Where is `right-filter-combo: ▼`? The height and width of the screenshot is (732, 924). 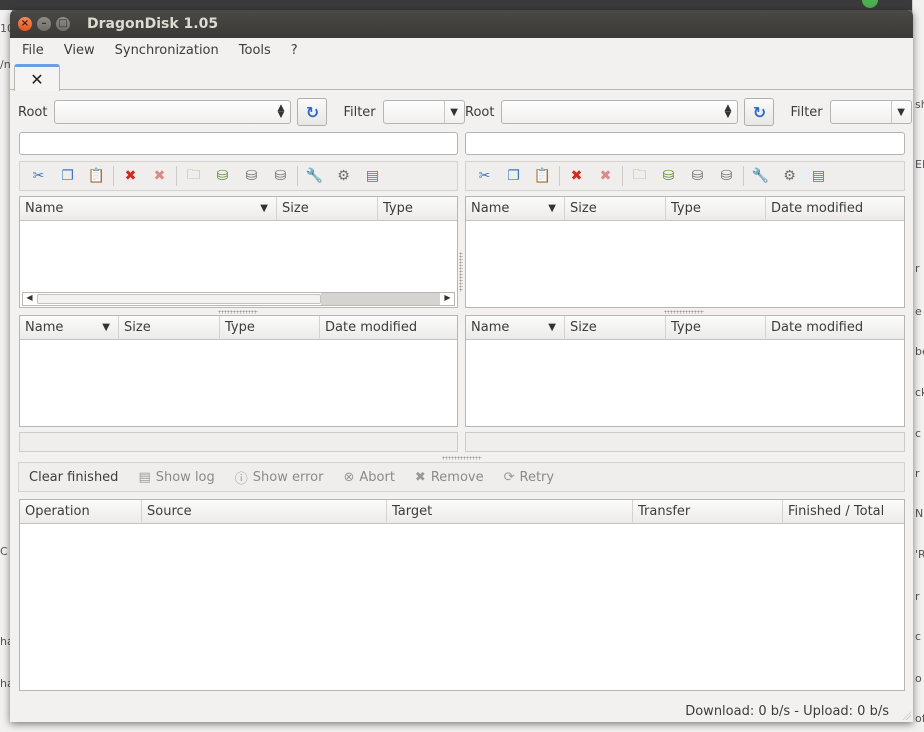
right-filter-combo: ▼ is located at coordinates (870, 112).